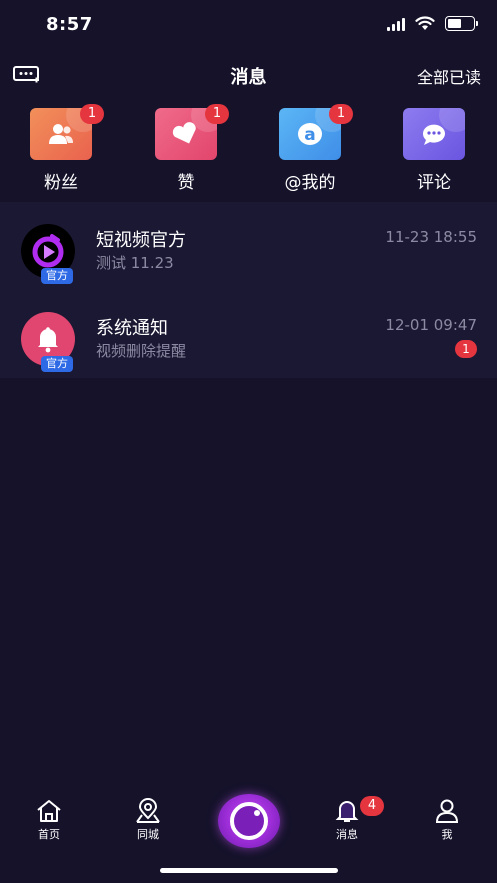  I want to click on category-label: @我的, so click(310, 183).